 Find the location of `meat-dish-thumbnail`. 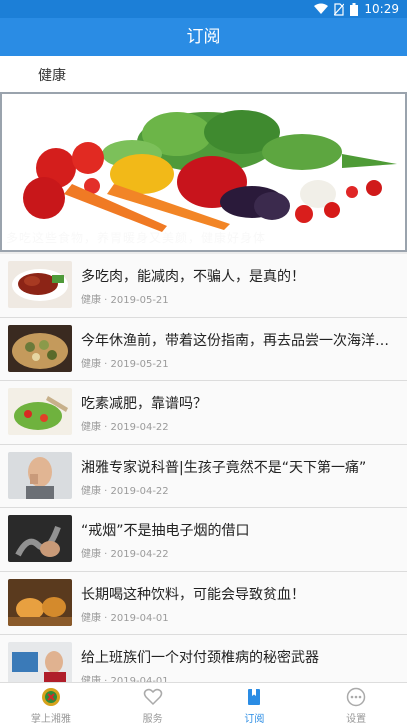

meat-dish-thumbnail is located at coordinates (40, 284).